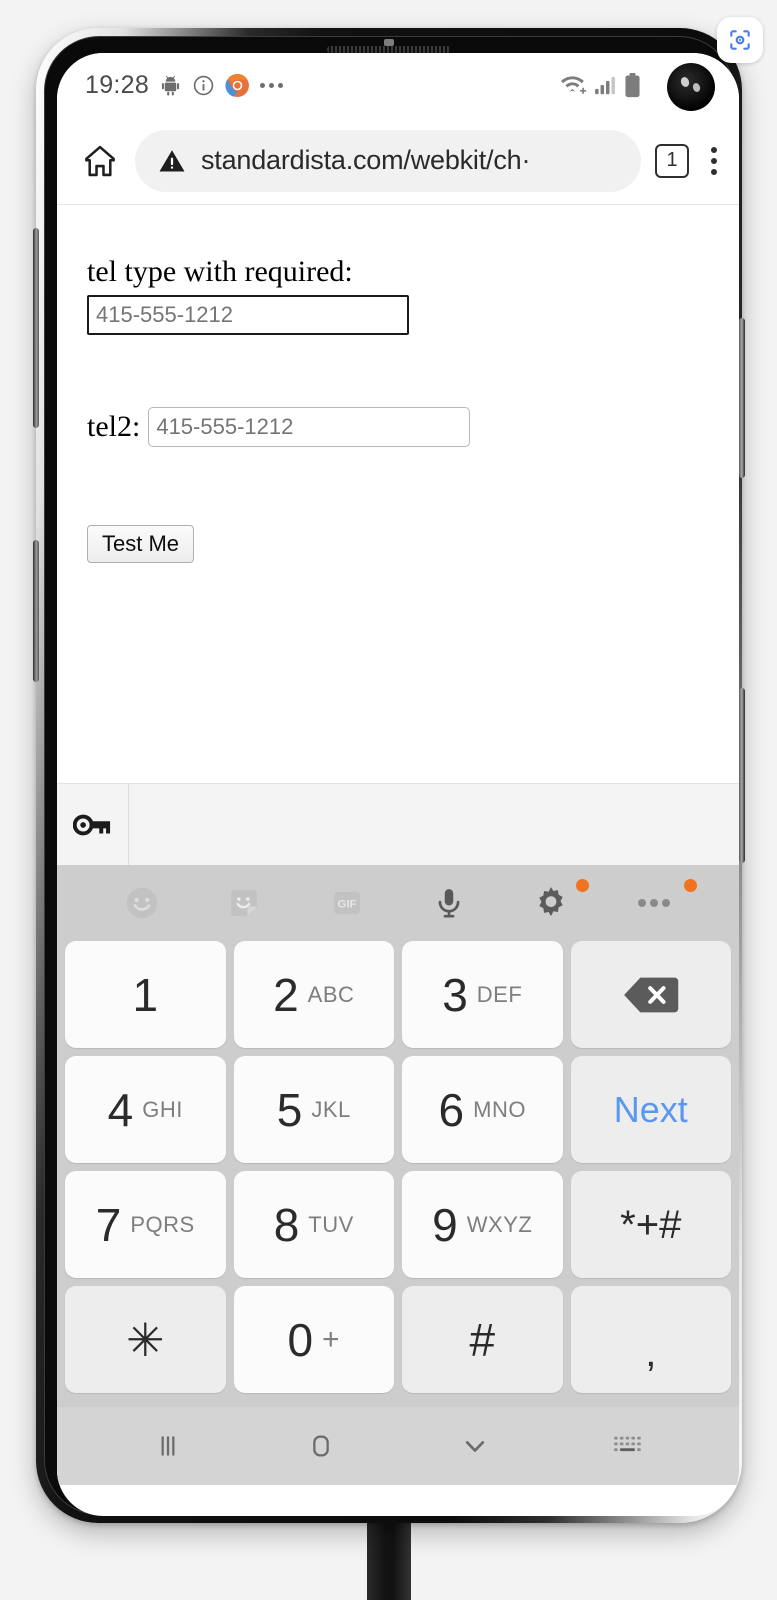  What do you see at coordinates (286, 1224) in the screenshot?
I see `key-label: 8` at bounding box center [286, 1224].